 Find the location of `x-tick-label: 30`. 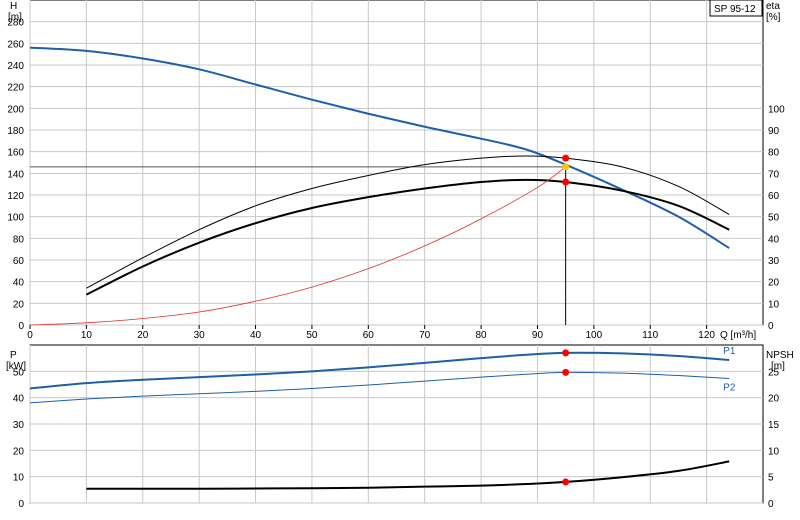

x-tick-label: 30 is located at coordinates (200, 335).